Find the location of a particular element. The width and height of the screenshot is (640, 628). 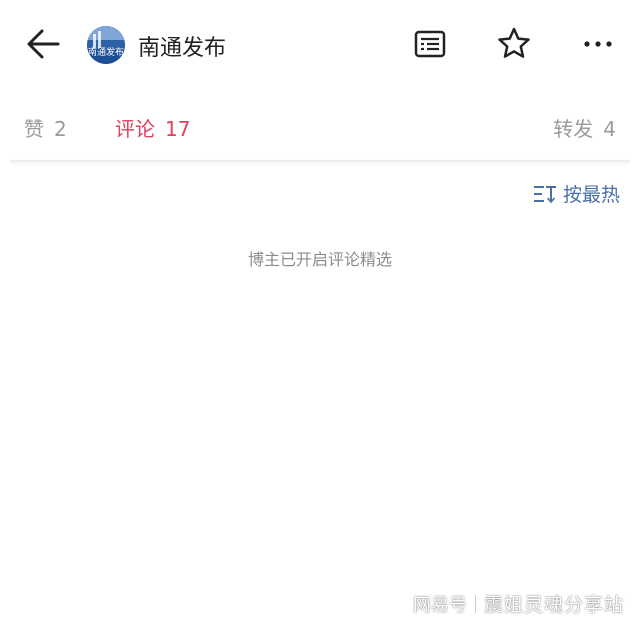

more-button is located at coordinates (598, 44).